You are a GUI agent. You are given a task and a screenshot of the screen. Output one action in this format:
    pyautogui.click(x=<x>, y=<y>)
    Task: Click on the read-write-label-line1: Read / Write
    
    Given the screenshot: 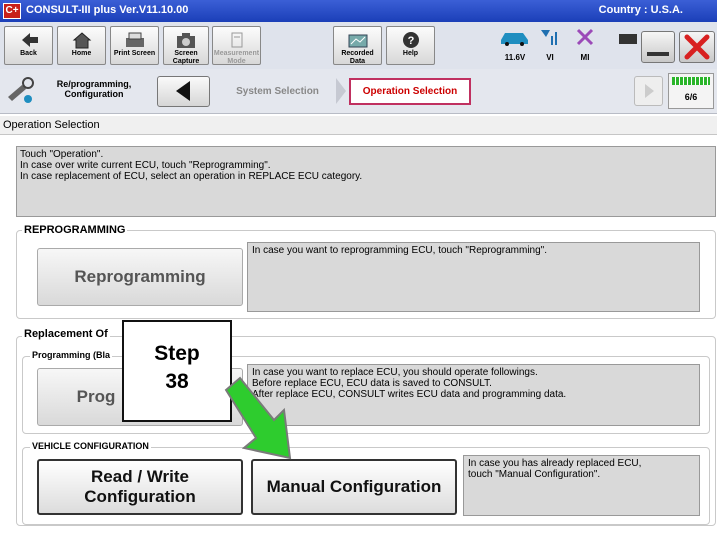 What is the action you would take?
    pyautogui.click(x=140, y=476)
    